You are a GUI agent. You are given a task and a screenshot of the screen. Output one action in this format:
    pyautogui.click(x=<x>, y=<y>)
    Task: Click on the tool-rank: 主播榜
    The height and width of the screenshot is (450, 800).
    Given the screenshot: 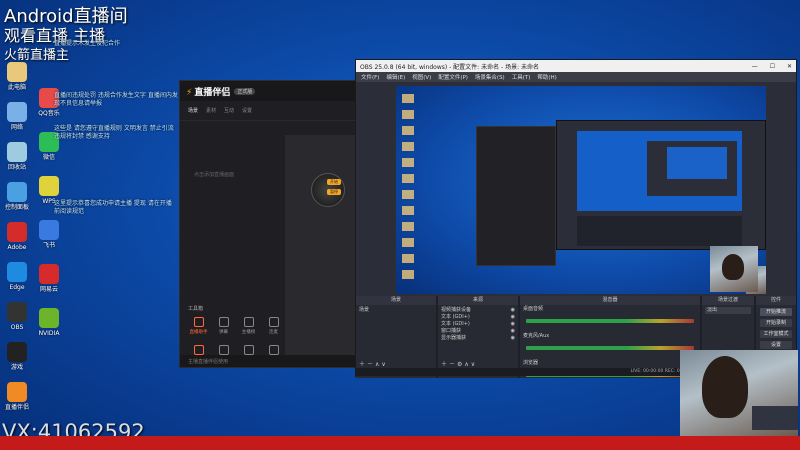 What is the action you would take?
    pyautogui.click(x=248, y=326)
    